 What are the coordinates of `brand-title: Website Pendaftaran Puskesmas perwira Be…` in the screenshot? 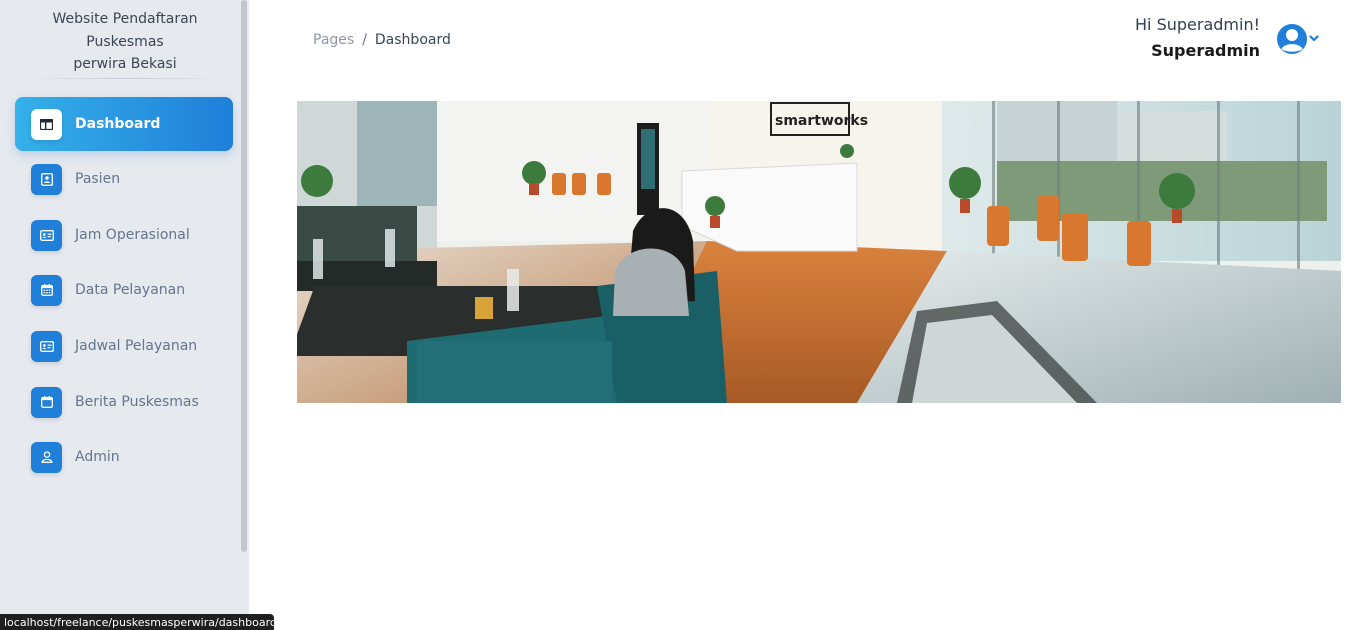 It's located at (125, 42).